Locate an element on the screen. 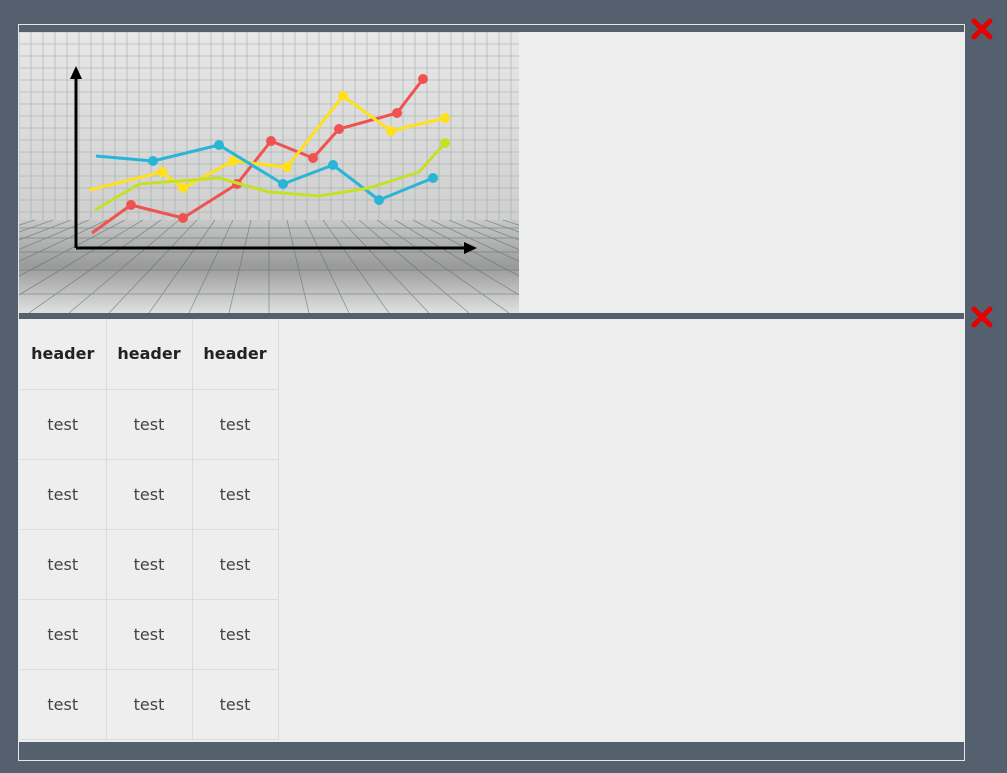  table-header-row: header header header is located at coordinates (149, 354).